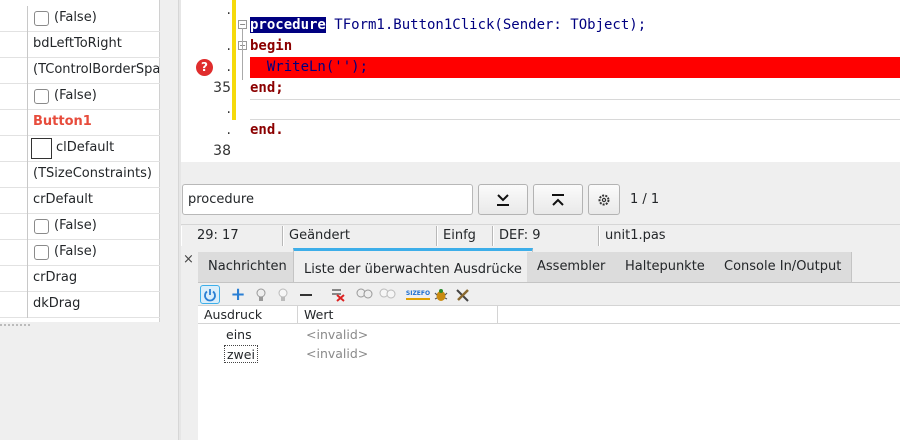 This screenshot has height=440, width=900. I want to click on line-number: 35, so click(222, 88).